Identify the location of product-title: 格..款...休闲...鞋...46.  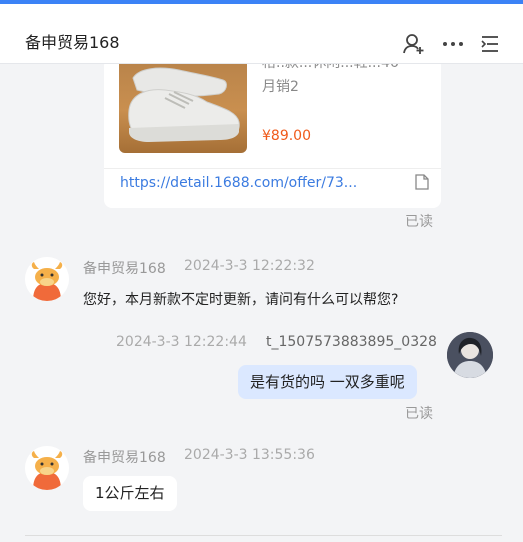
(330, 68).